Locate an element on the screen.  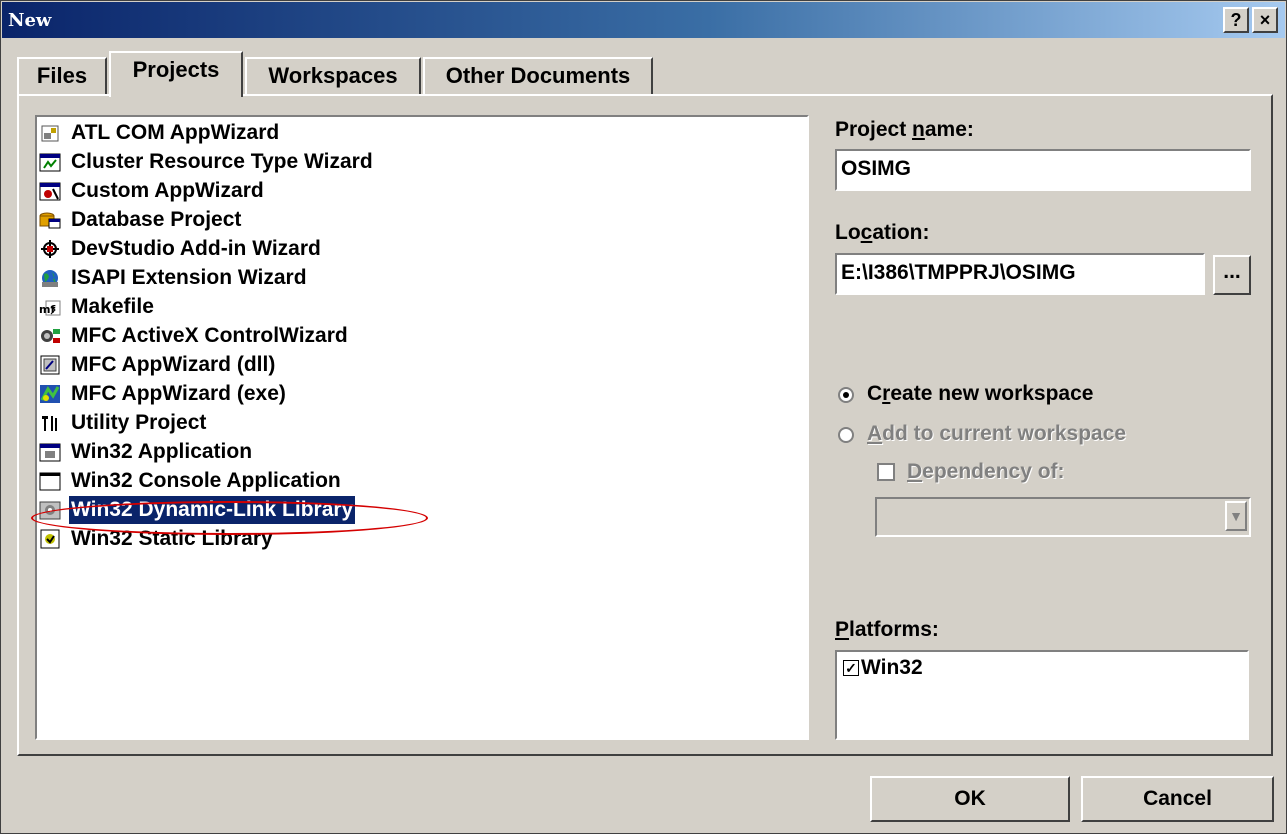
database-icon is located at coordinates (50, 220).